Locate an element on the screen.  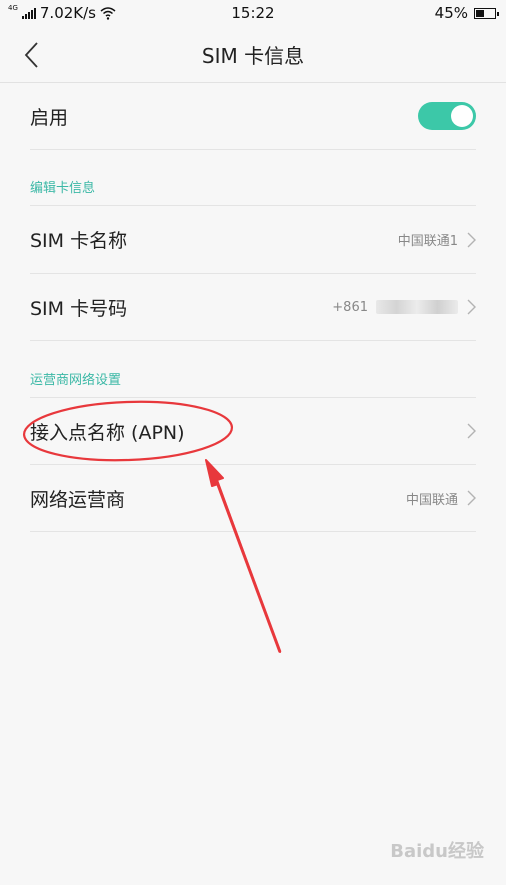
section-header-network: 运营商网络设置 is located at coordinates (253, 383).